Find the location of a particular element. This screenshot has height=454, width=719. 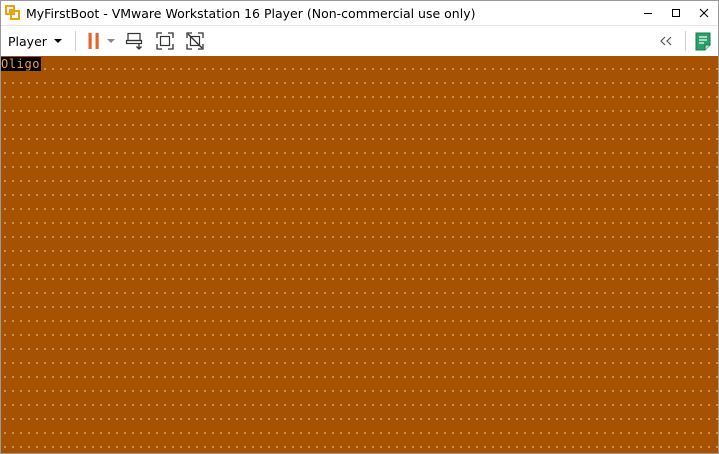

close-button is located at coordinates (704, 13).